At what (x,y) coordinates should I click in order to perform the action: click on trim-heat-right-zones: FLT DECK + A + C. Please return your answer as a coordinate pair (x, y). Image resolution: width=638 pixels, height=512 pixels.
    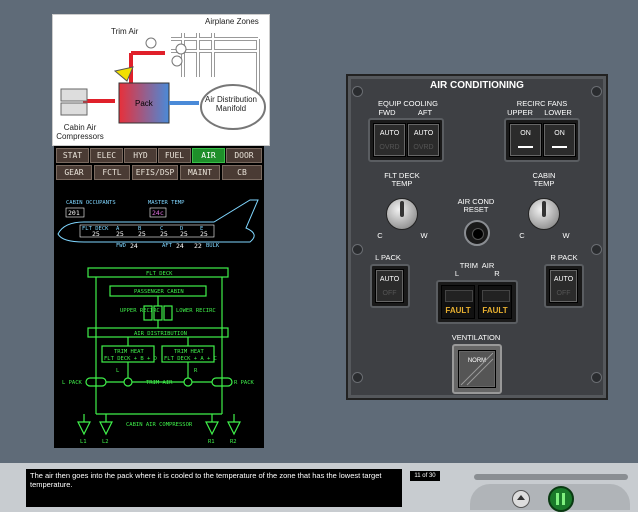
    Looking at the image, I should click on (190, 359).